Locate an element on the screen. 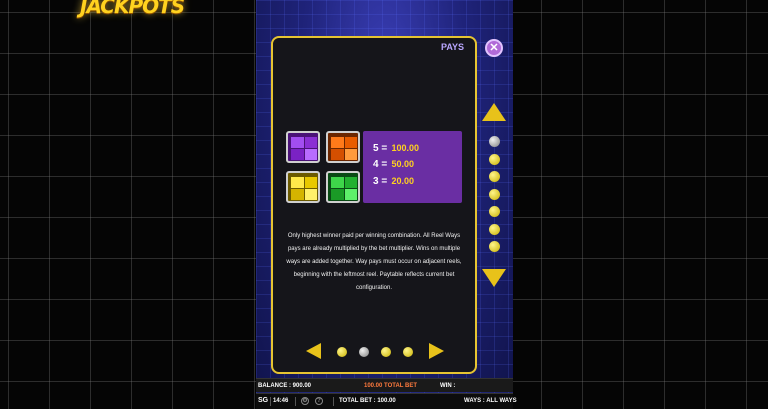 This screenshot has width=768, height=409. section-dot-active is located at coordinates (494, 141).